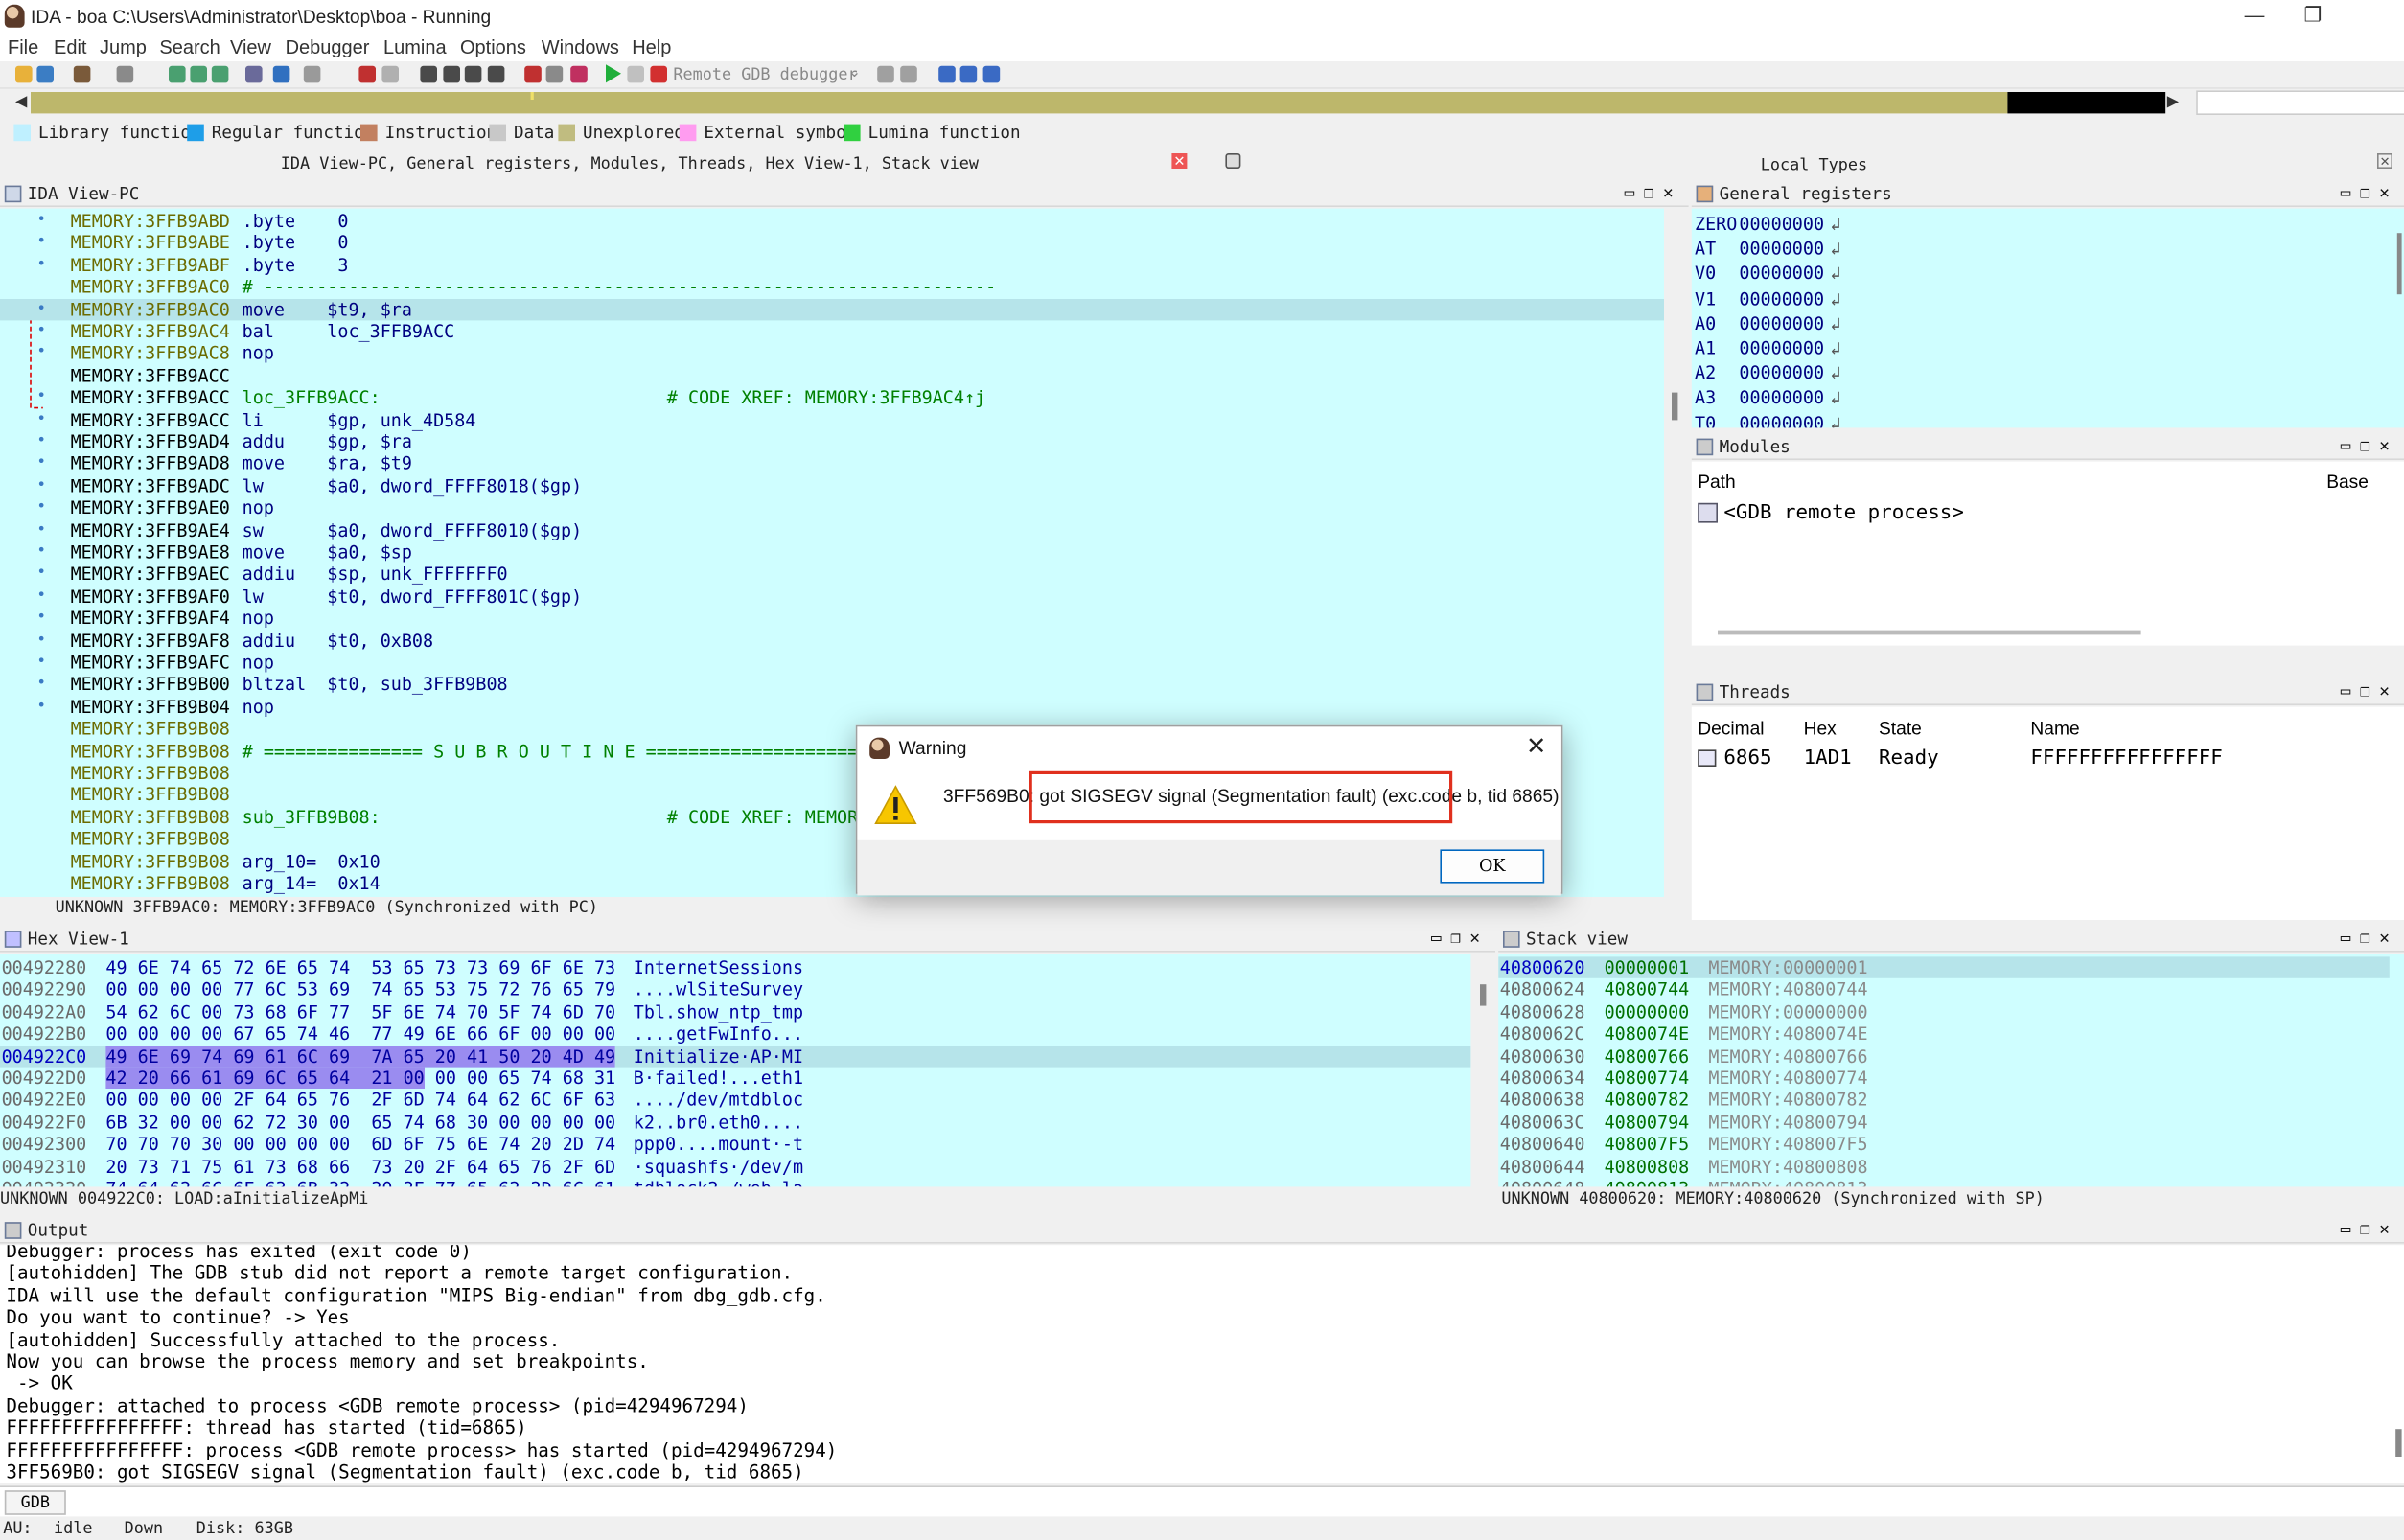 This screenshot has width=2404, height=1540. Describe the element at coordinates (1536, 746) in the screenshot. I see `close-icon: ✕` at that location.